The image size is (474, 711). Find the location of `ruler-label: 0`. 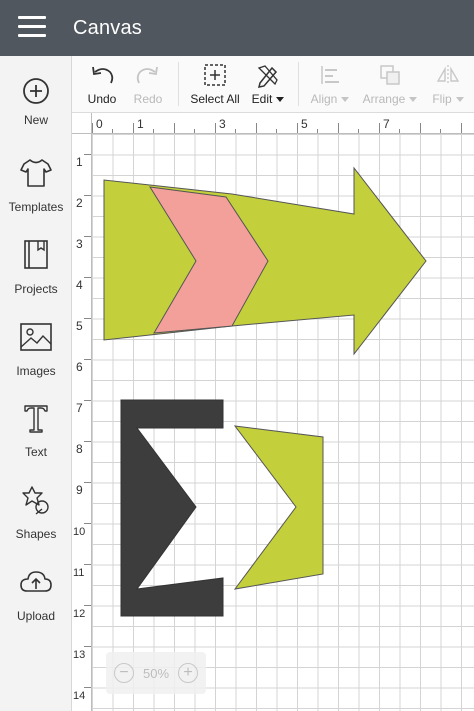

ruler-label: 0 is located at coordinates (99, 124).